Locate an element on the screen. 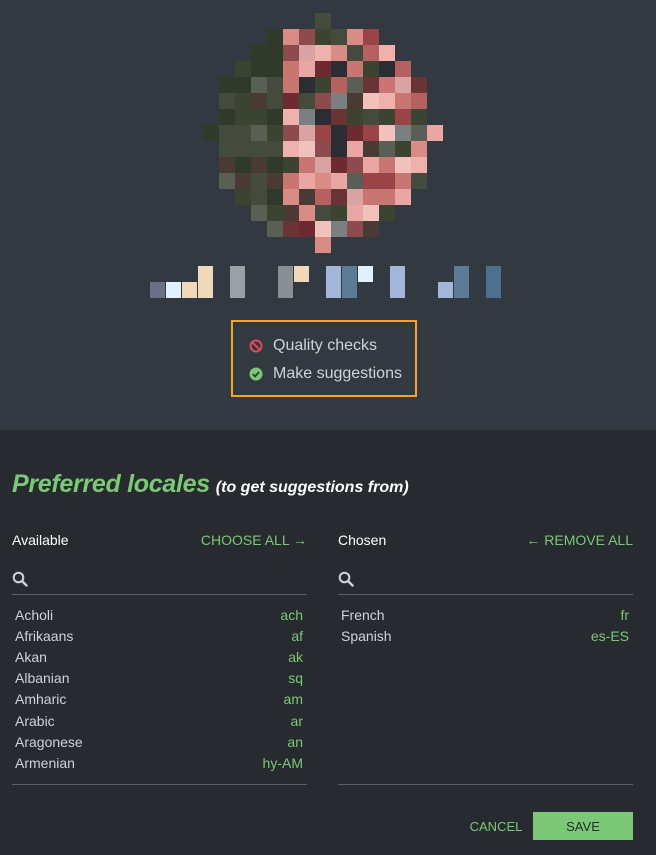 The width and height of the screenshot is (656, 855). remove-all-button: ← REMOVE ALL is located at coordinates (579, 540).